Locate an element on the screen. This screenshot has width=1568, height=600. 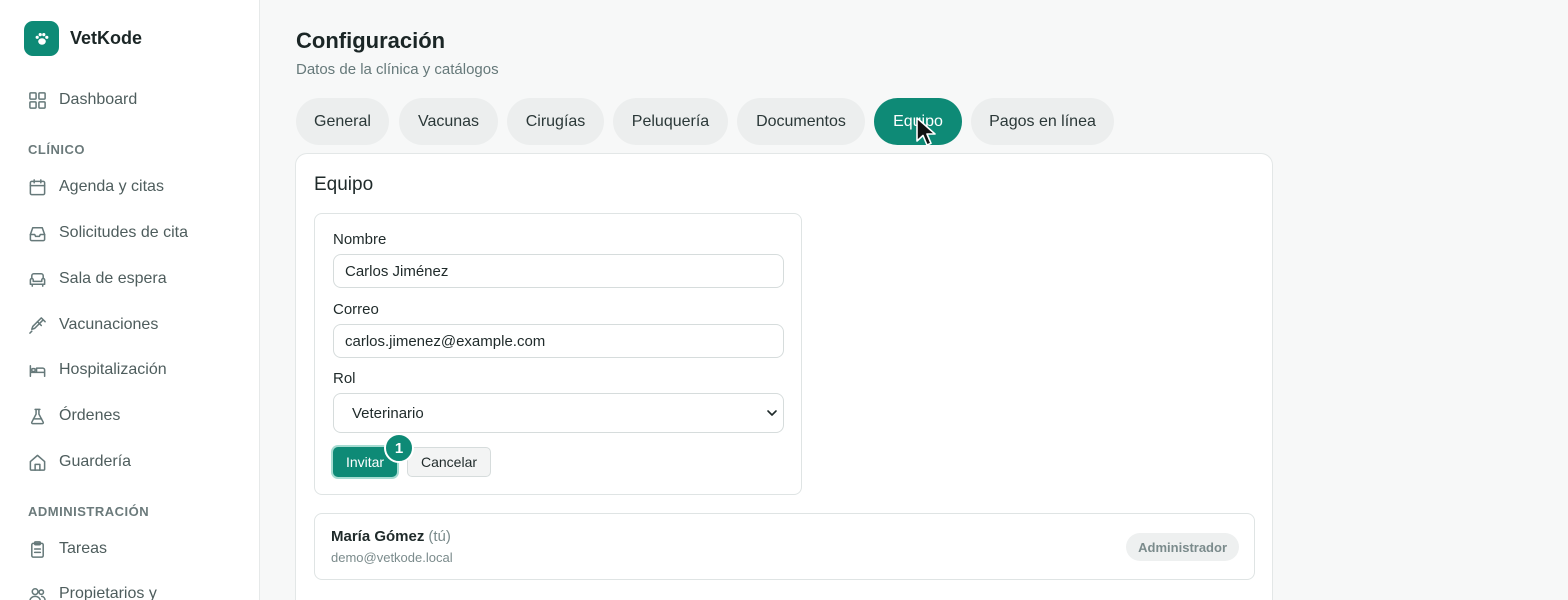
brand-name: VetKode is located at coordinates (106, 38).